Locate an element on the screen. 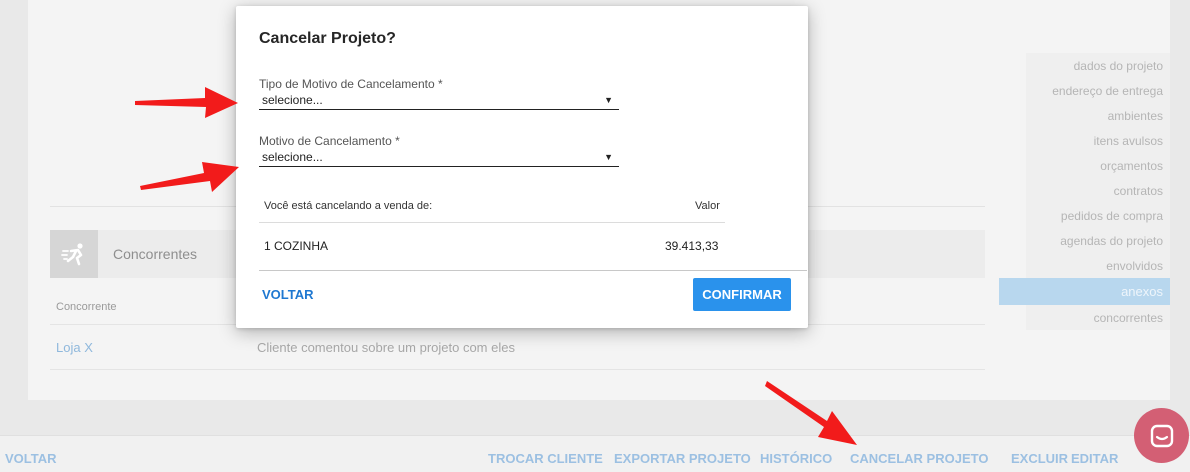  column-header-competitor: Concorrente is located at coordinates (86, 307).